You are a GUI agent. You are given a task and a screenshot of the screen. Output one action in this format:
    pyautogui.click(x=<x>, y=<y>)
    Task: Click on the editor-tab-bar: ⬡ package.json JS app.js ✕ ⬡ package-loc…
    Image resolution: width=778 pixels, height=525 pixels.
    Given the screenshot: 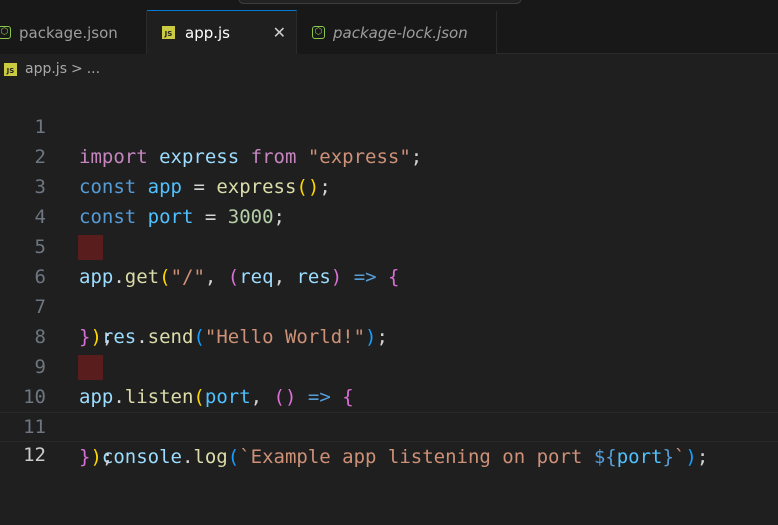 What is the action you would take?
    pyautogui.click(x=389, y=32)
    